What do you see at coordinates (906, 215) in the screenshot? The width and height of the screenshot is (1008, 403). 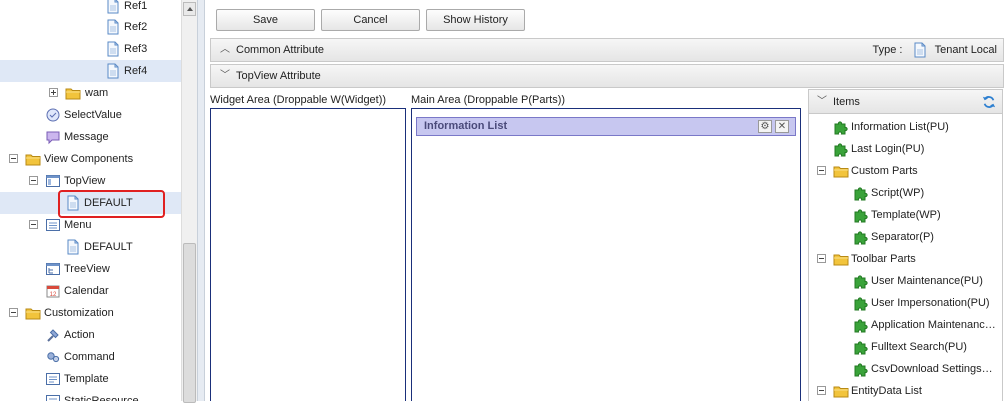 I see `item-label: Template(WP)` at bounding box center [906, 215].